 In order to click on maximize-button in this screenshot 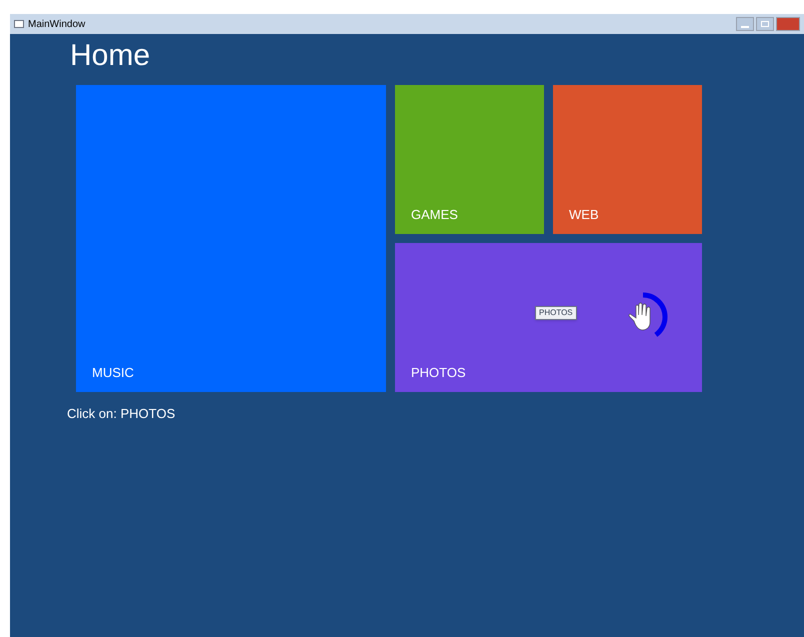, I will do `click(765, 24)`.